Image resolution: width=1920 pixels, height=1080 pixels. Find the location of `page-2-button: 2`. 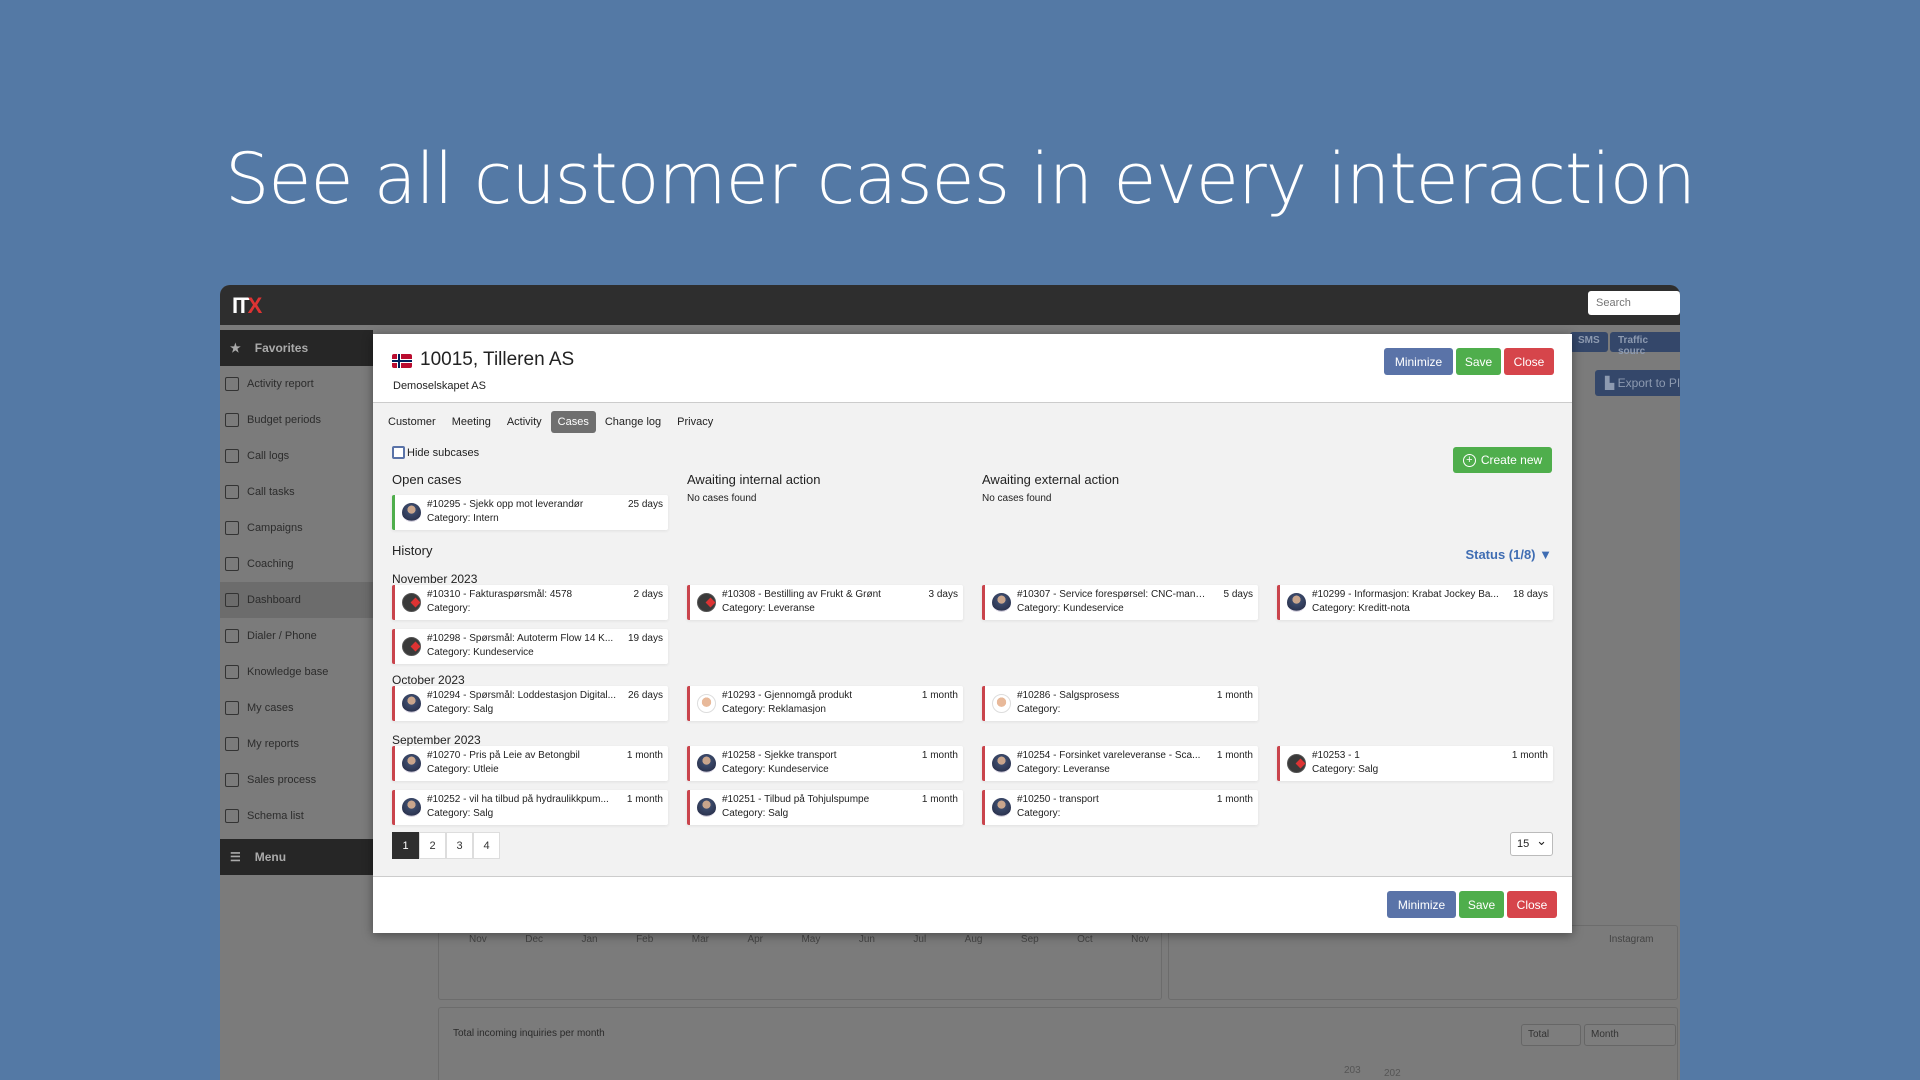

page-2-button: 2 is located at coordinates (432, 845).